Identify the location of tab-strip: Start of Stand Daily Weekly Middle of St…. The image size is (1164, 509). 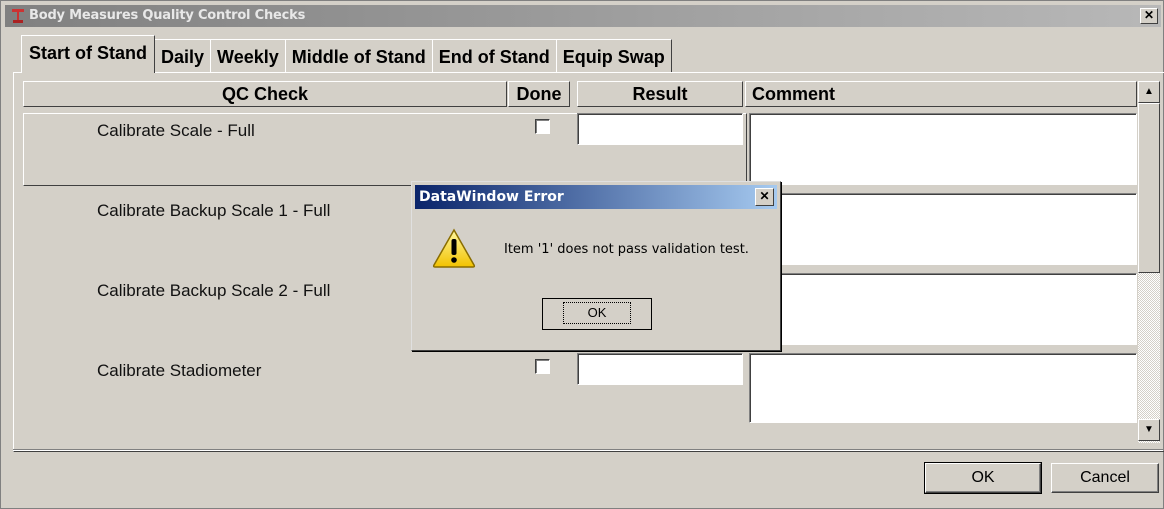
(346, 54).